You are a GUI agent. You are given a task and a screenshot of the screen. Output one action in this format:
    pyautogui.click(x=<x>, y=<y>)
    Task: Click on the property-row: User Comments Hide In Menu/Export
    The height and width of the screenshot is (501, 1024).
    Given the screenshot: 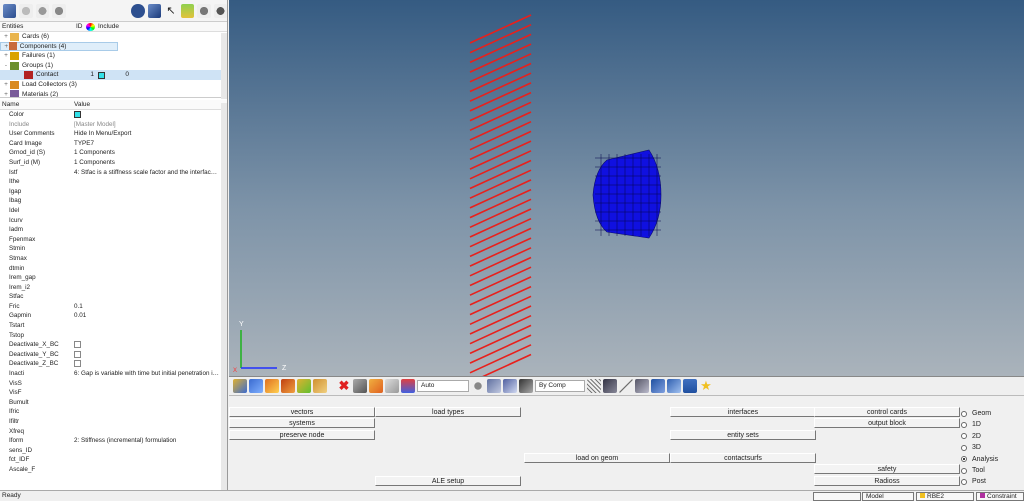 What is the action you would take?
    pyautogui.click(x=113, y=134)
    